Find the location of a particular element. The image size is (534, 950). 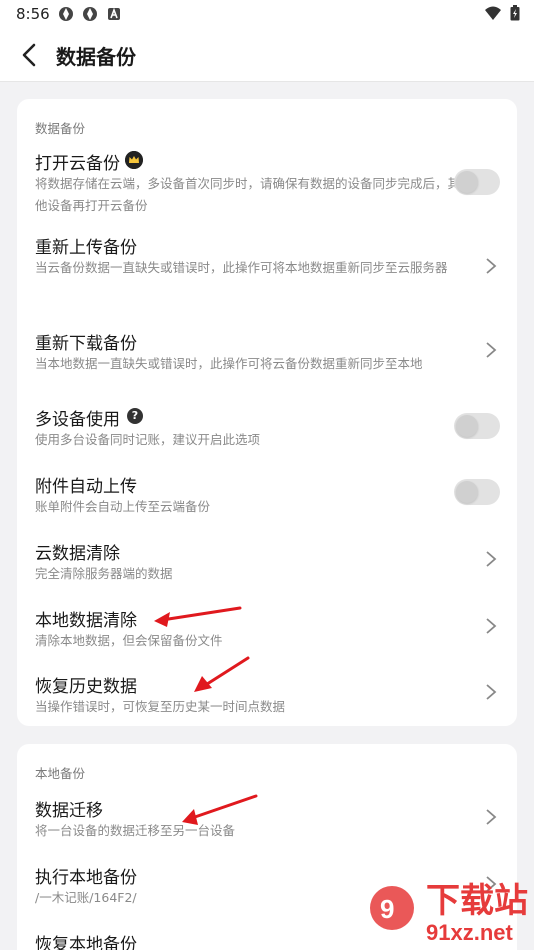

watermark-url: 91xz.net is located at coordinates (469, 932).